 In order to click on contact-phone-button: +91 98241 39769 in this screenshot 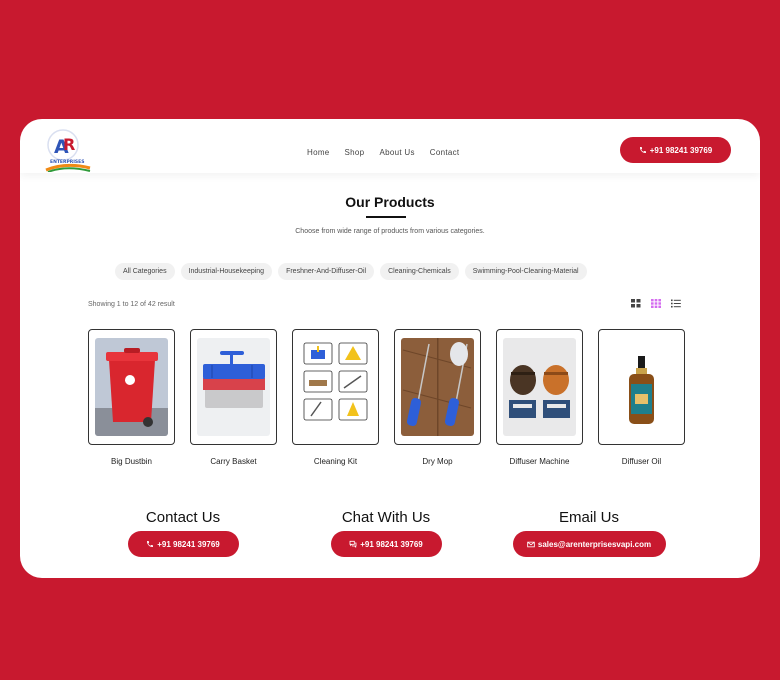, I will do `click(183, 544)`.